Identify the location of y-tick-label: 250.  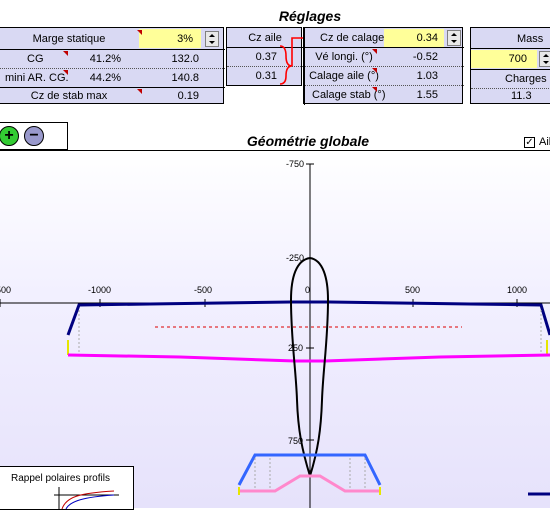
(296, 348).